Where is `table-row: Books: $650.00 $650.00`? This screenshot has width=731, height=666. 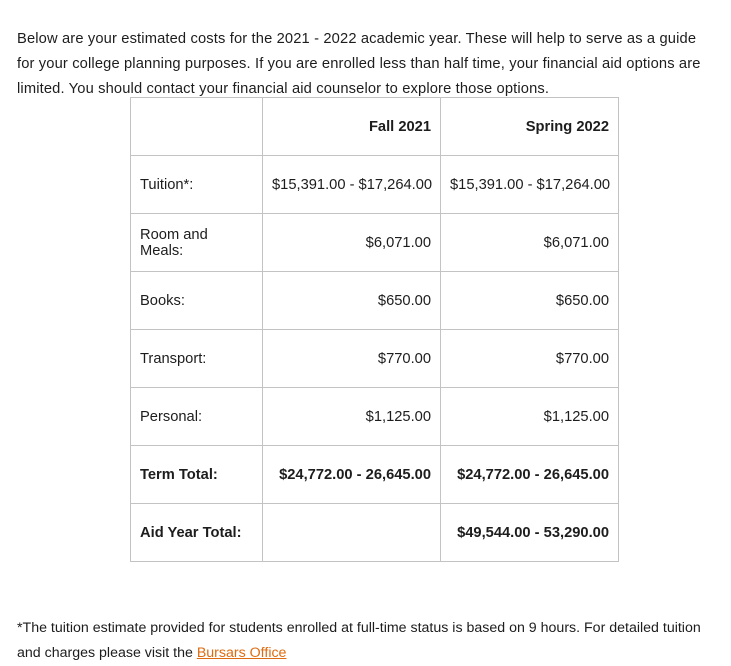 table-row: Books: $650.00 $650.00 is located at coordinates (374, 300).